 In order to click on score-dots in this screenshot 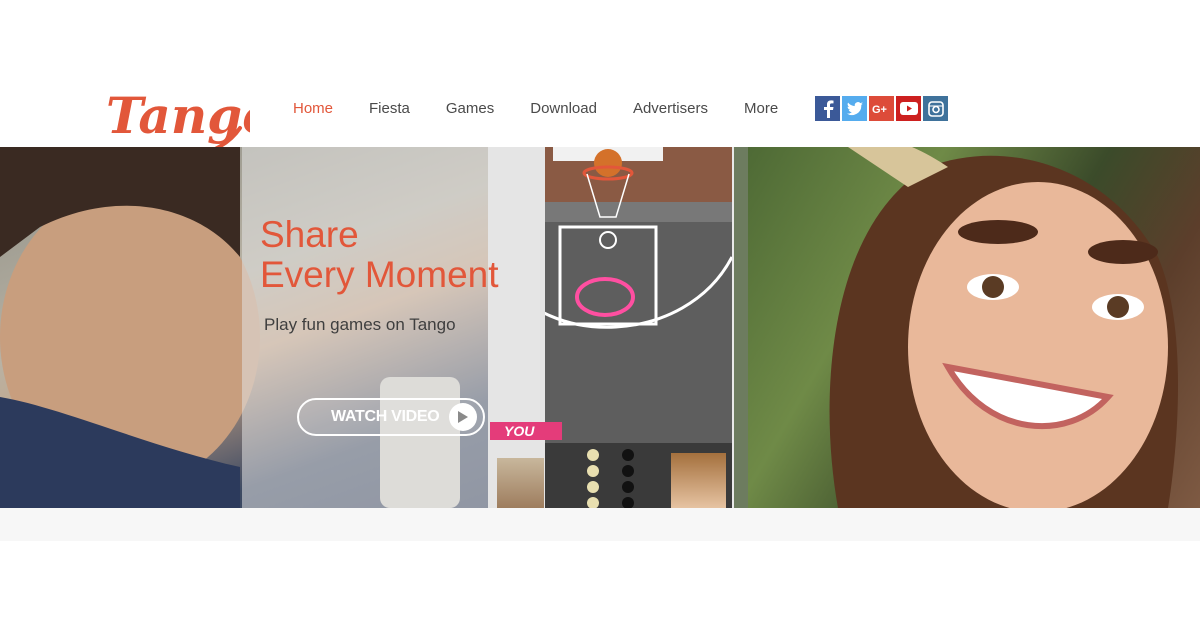, I will do `click(615, 477)`.